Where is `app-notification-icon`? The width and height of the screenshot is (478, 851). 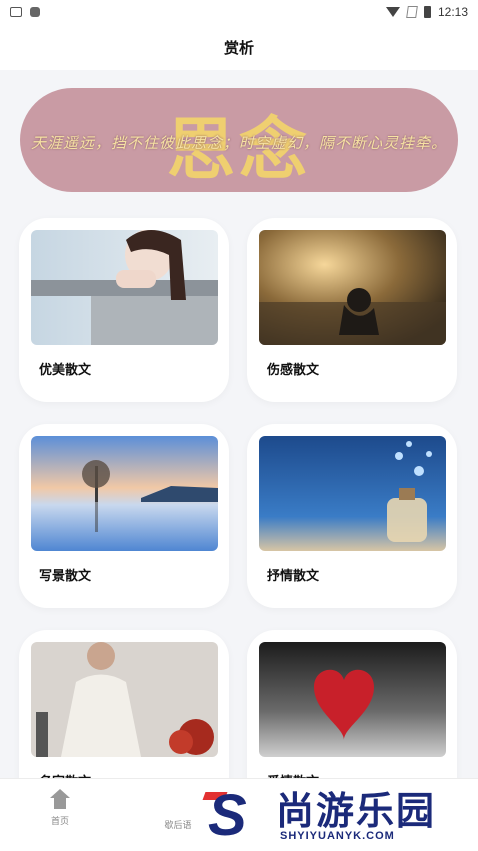
app-notification-icon is located at coordinates (35, 12).